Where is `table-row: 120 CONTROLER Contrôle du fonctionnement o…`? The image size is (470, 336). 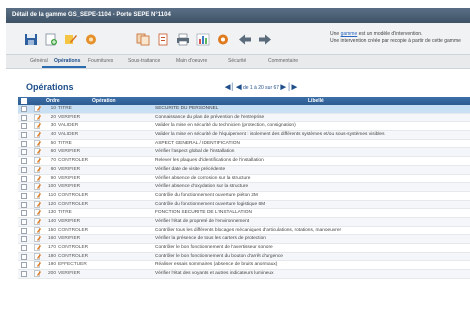
table-row: 120 CONTROLER Contrôle du fonctionnement o… is located at coordinates (244, 205).